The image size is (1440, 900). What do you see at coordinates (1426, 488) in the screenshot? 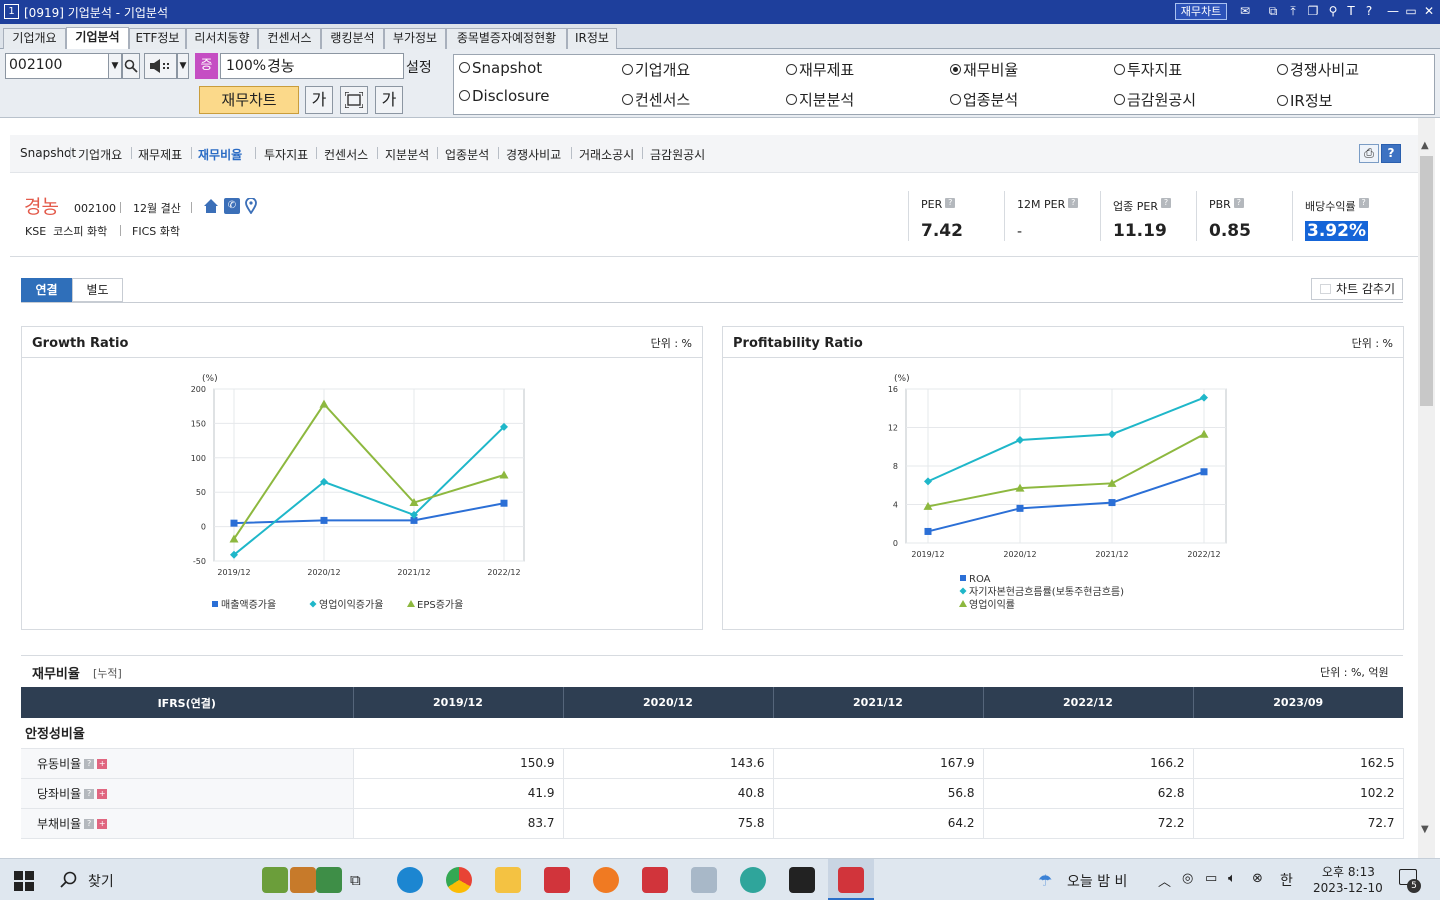
I see `vertical-scrollbar: ▲ ▼` at bounding box center [1426, 488].